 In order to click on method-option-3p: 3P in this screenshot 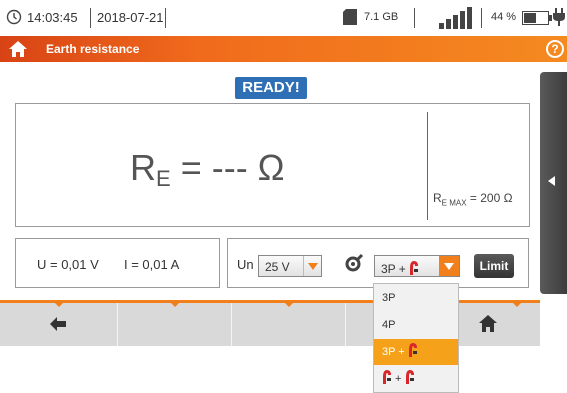, I will do `click(416, 298)`.